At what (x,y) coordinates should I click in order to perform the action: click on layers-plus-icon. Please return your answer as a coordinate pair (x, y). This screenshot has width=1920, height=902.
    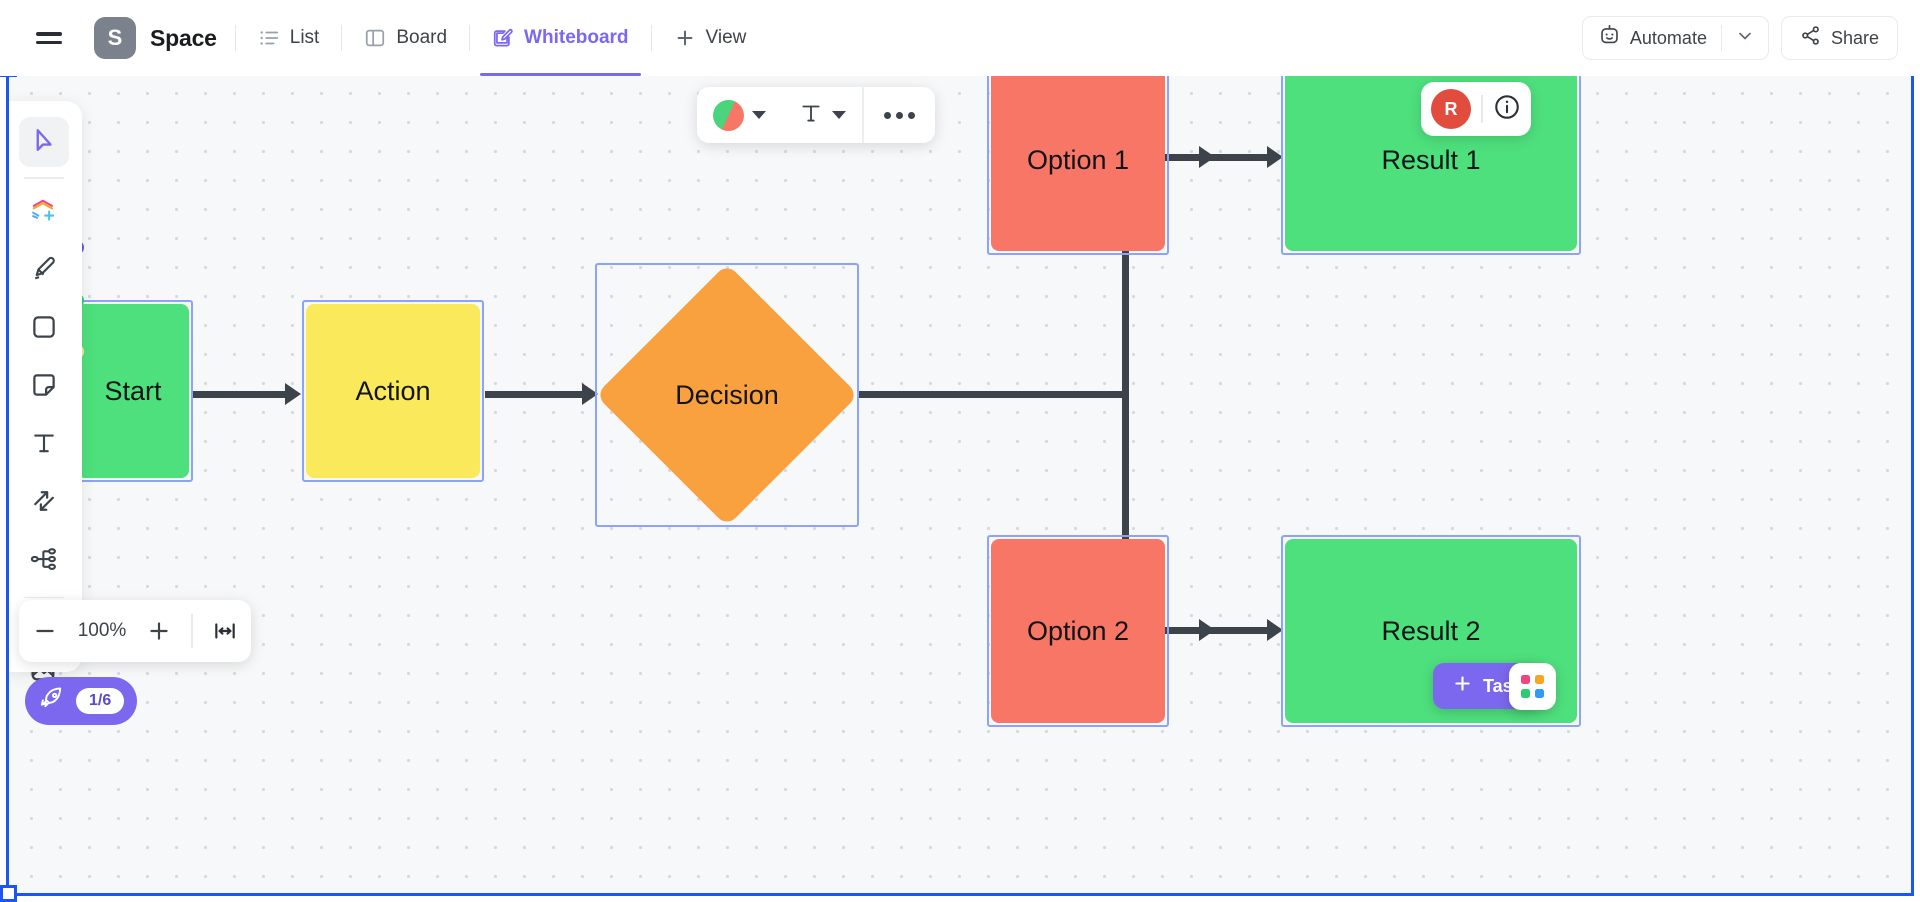
    Looking at the image, I should click on (44, 213).